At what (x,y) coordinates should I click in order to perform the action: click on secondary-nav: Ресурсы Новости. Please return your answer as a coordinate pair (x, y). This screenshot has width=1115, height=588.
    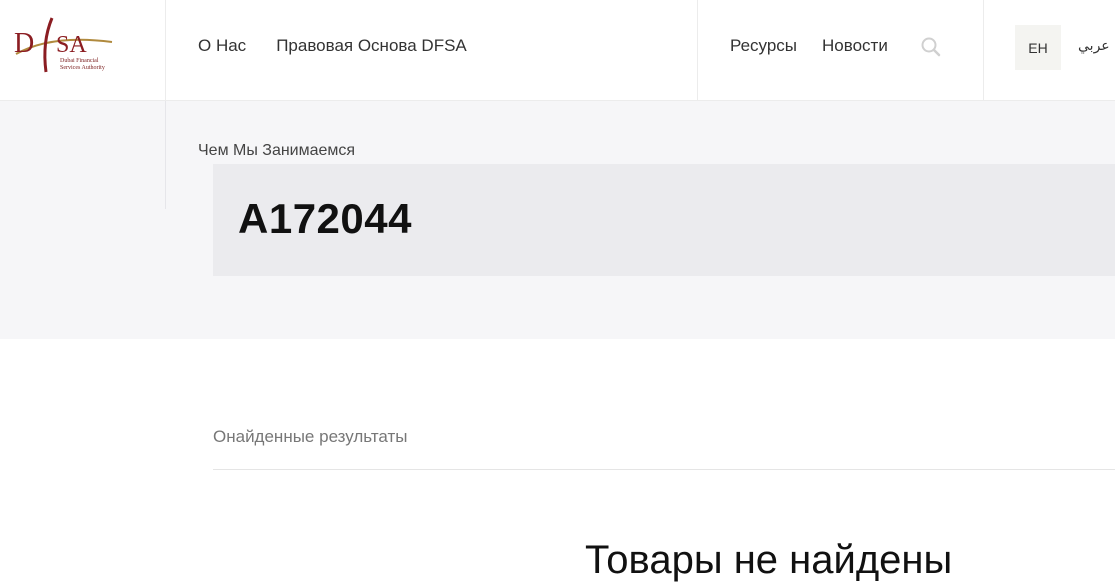
    Looking at the image, I should click on (809, 46).